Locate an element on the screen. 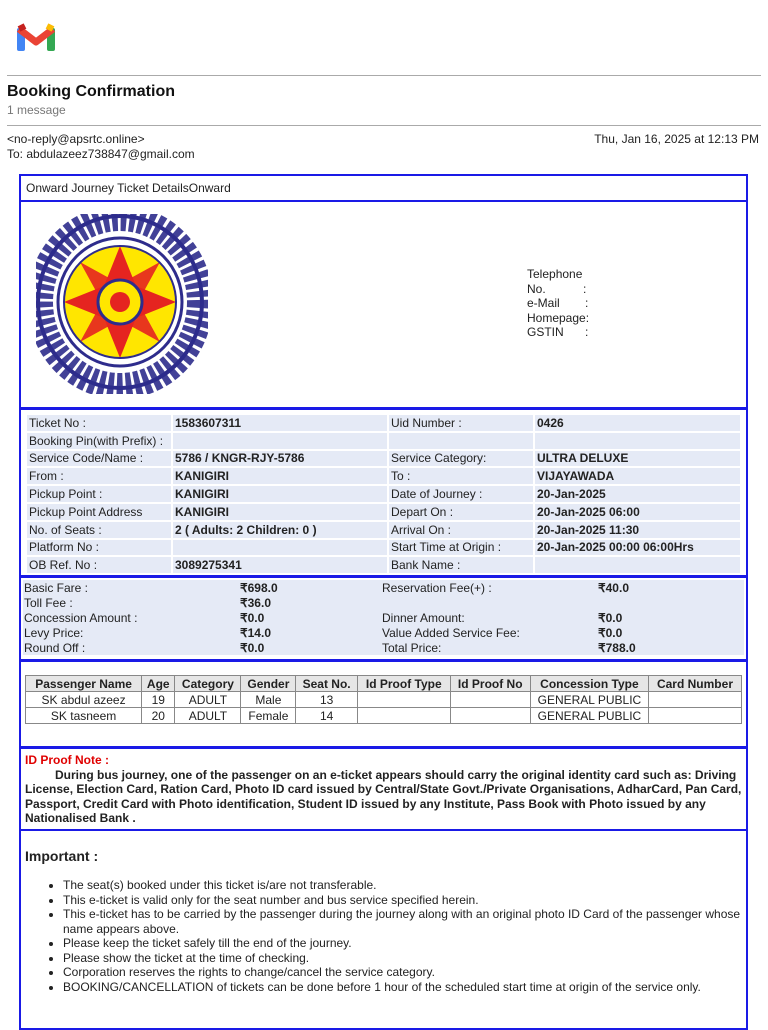 This screenshot has width=768, height=1030. column-header: Gender is located at coordinates (268, 683).